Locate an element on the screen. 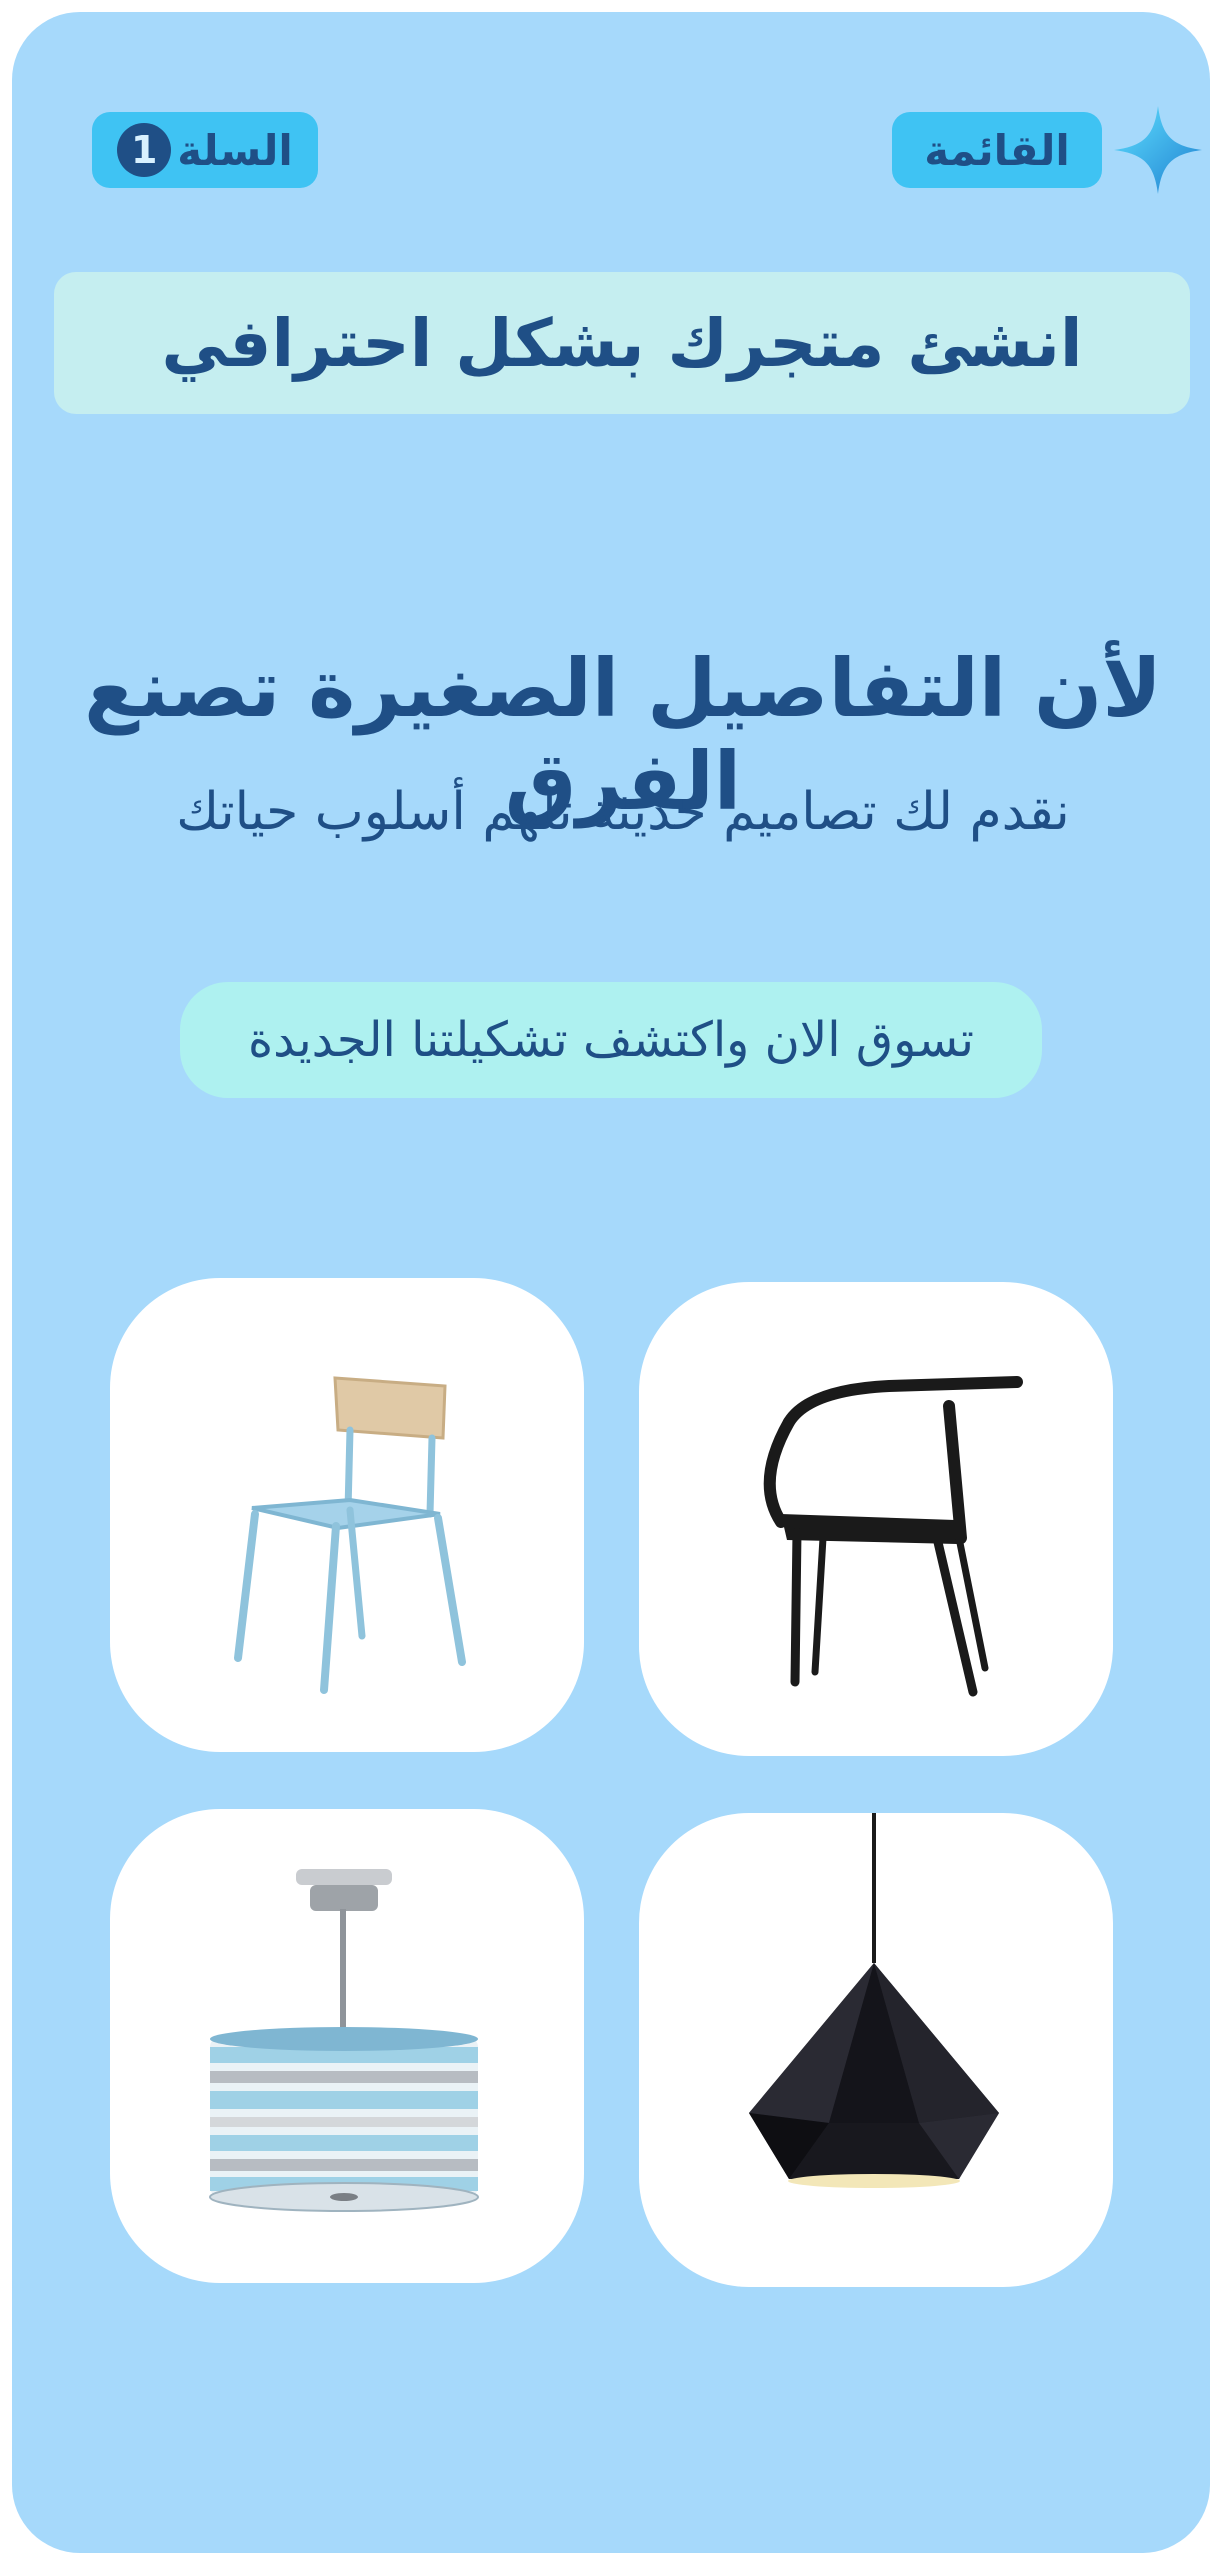 The width and height of the screenshot is (1222, 2569). shop-now-label: تسوق الان واكتشف تشكيلتنا الجديدة is located at coordinates (611, 1040).